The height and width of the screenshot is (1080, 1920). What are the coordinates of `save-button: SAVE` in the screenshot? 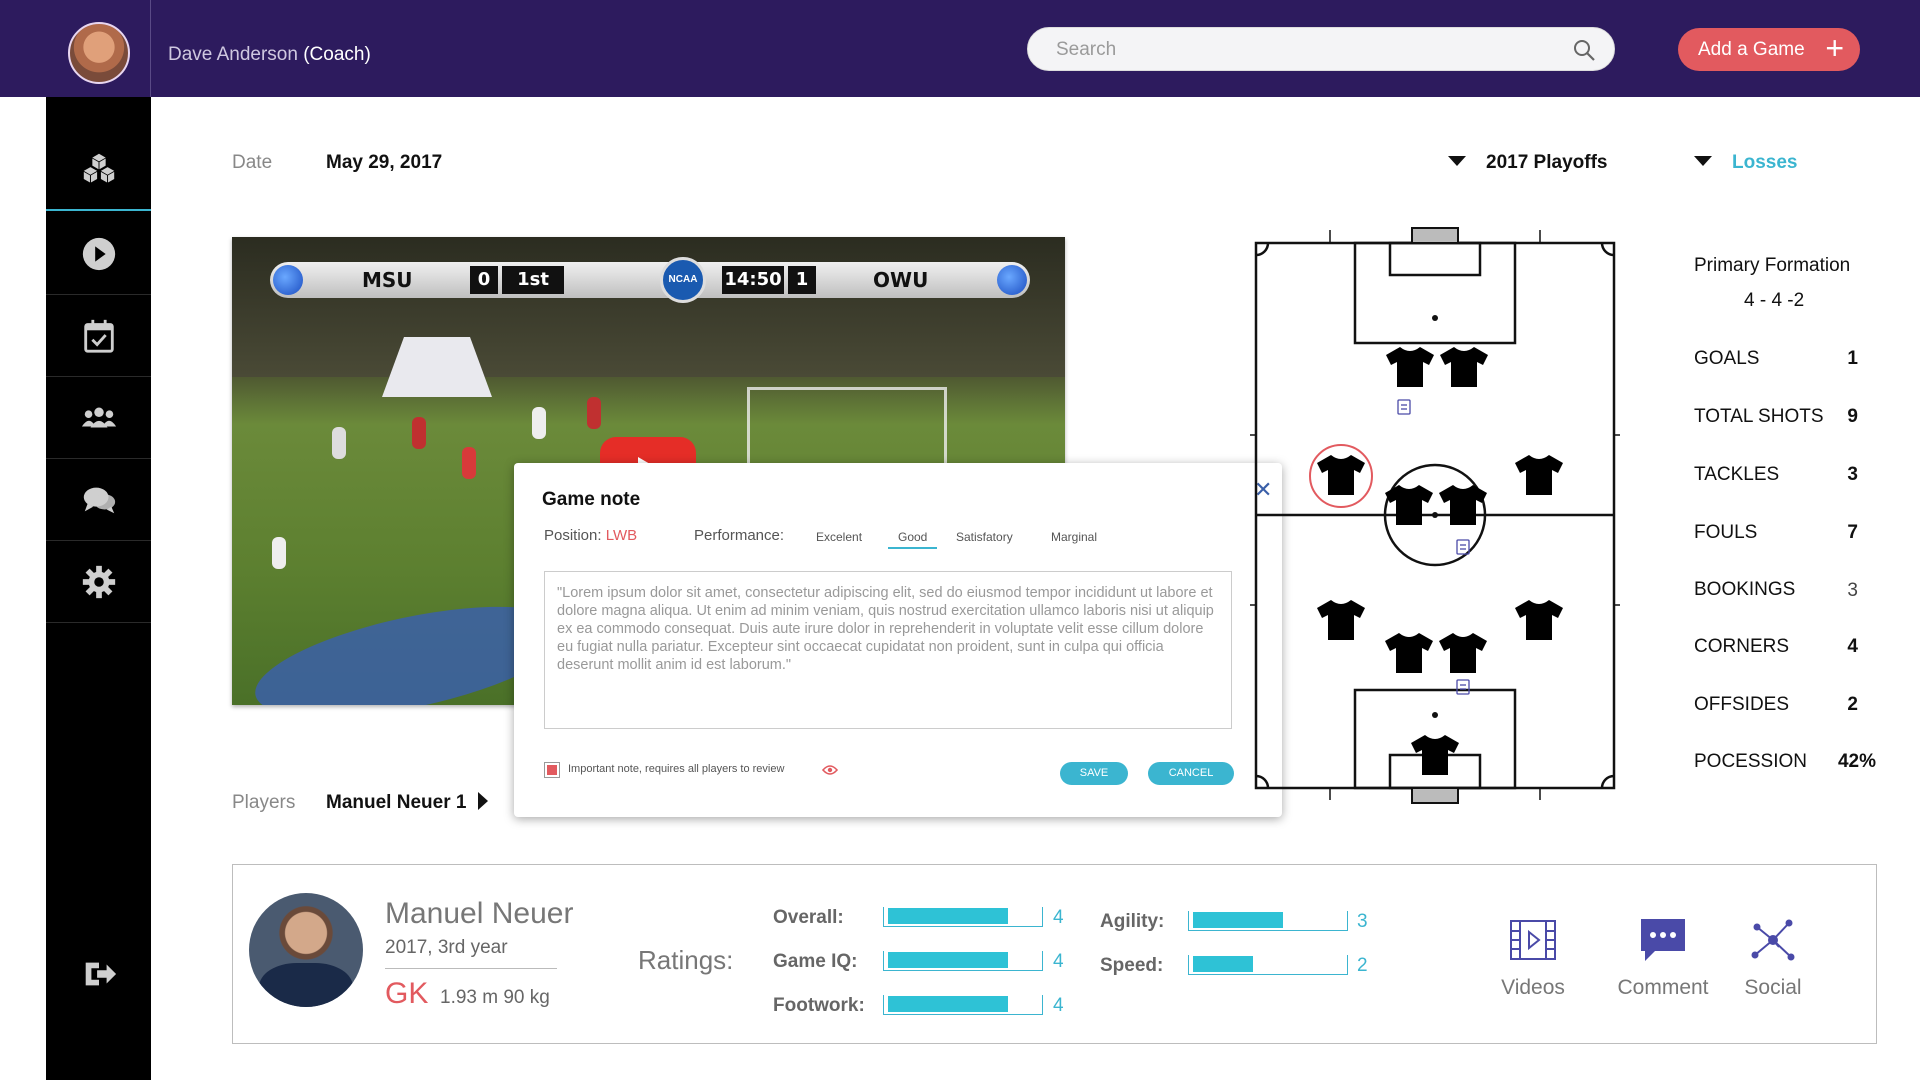 It's located at (1094, 773).